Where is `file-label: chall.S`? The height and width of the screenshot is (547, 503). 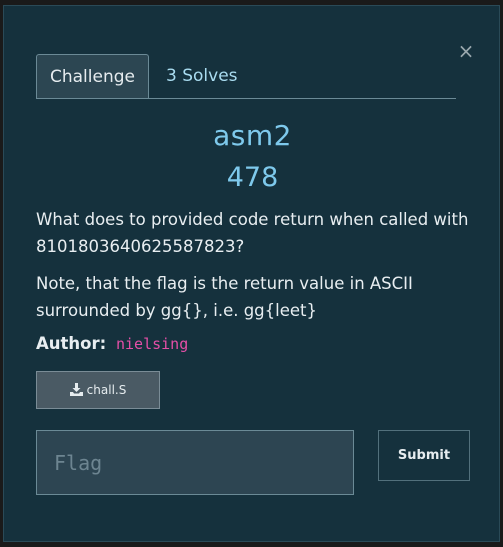
file-label: chall.S is located at coordinates (106, 390).